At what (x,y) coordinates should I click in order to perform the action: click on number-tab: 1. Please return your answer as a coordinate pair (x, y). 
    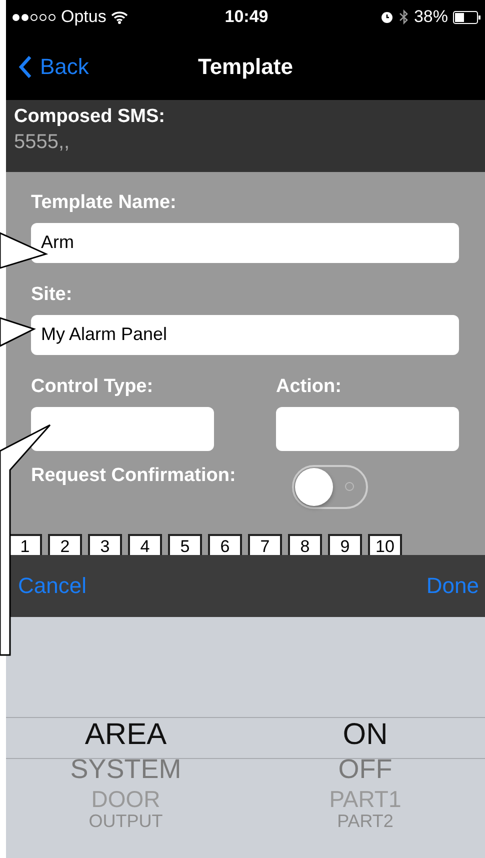
    Looking at the image, I should click on (25, 545).